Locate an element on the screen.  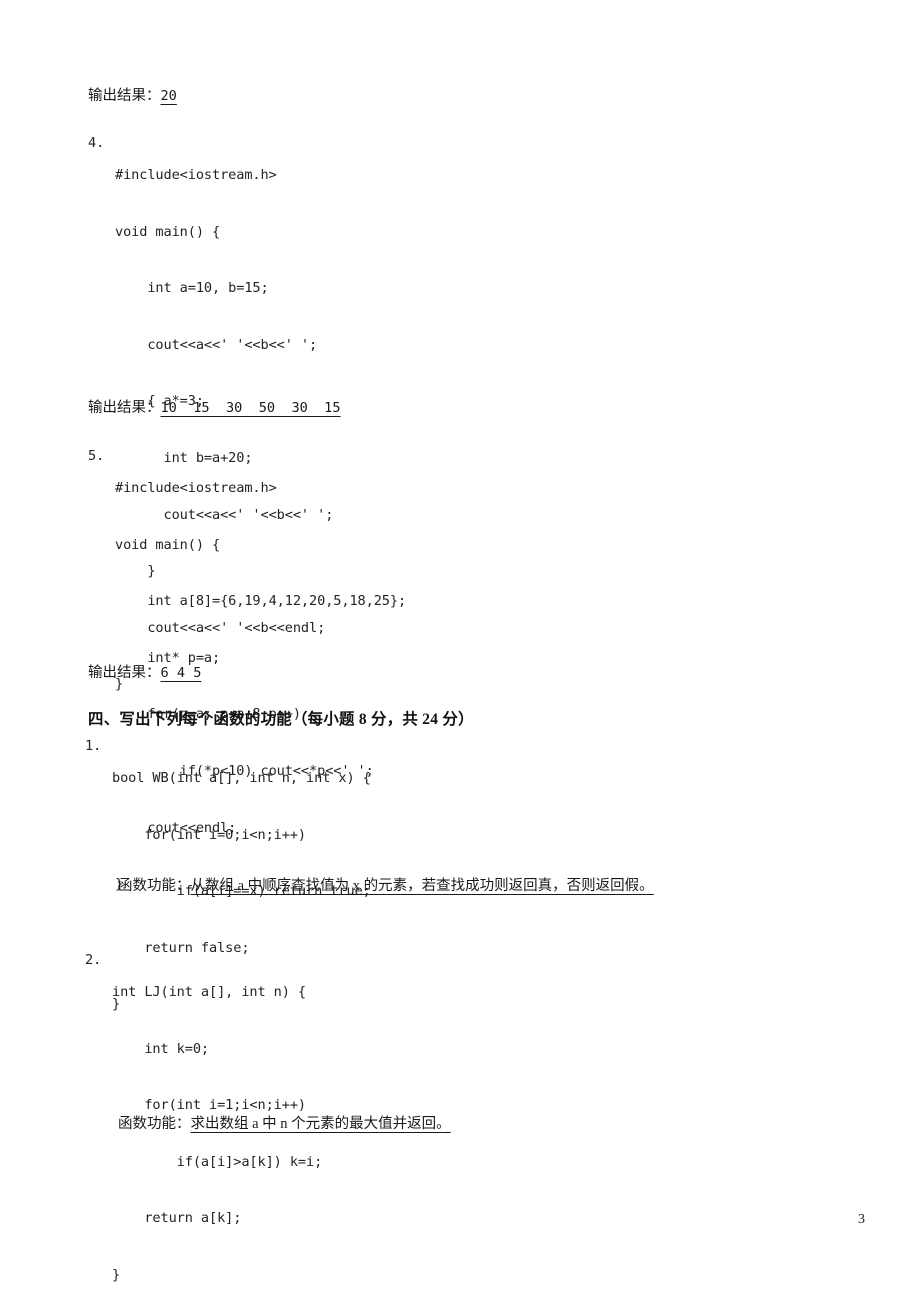
item-number-5: 5. is located at coordinates (96, 456).